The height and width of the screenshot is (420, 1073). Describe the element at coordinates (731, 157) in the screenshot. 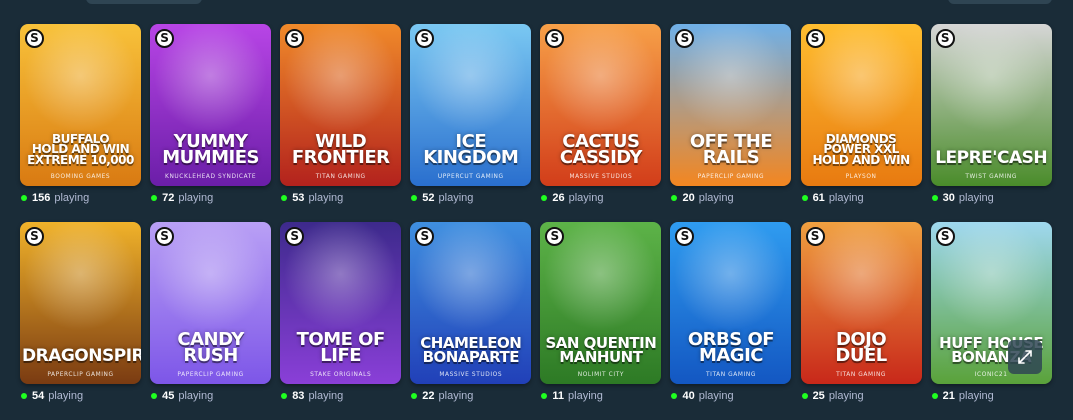

I see `game-title-line: RAILS` at that location.